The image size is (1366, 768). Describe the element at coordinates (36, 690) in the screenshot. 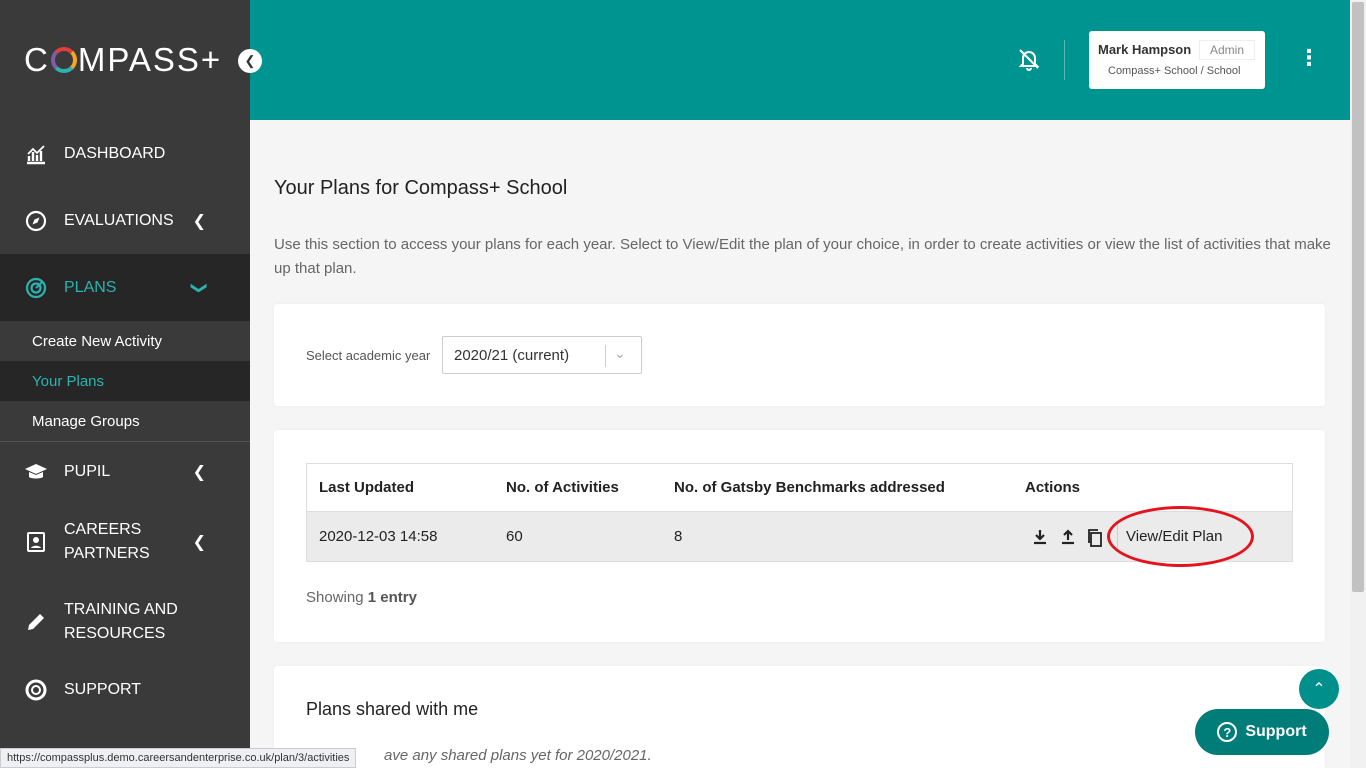

I see `lifebuoy-icon` at that location.